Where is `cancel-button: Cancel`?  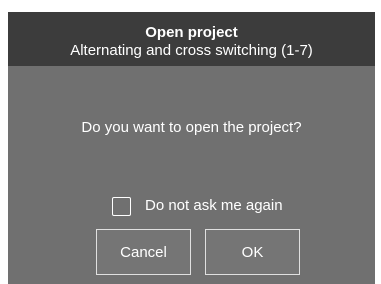
cancel-button: Cancel is located at coordinates (143, 252).